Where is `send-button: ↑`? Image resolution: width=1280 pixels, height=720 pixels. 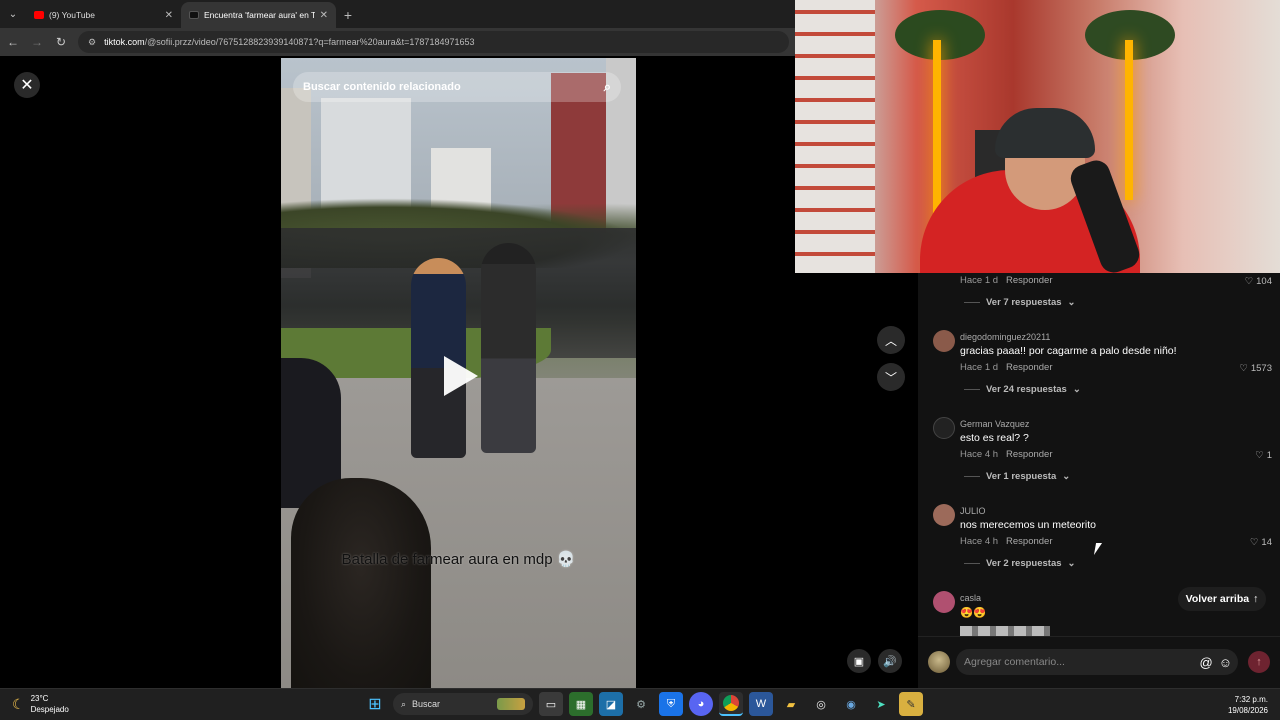
send-button: ↑ is located at coordinates (1259, 662).